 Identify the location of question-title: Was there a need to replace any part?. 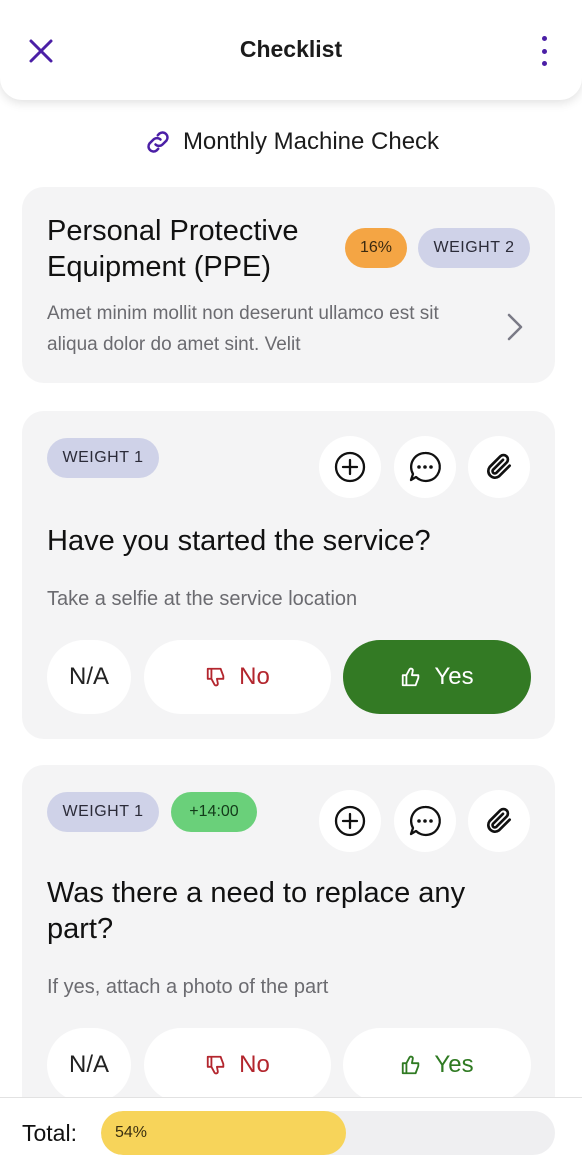
(256, 911).